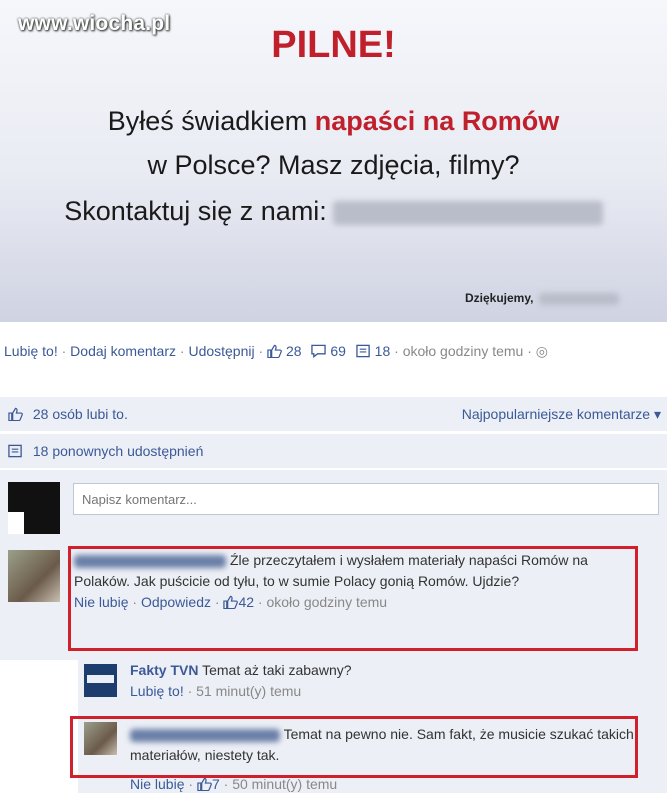 The width and height of the screenshot is (667, 793). I want to click on banner-contact-label: Skontaktuj się z nami:, so click(195, 211).